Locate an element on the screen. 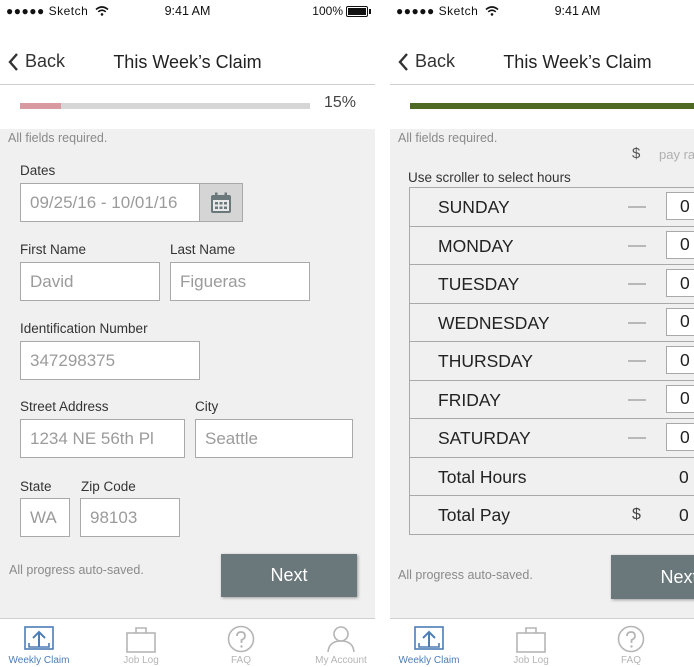  day-label: TUESDAY is located at coordinates (479, 284).